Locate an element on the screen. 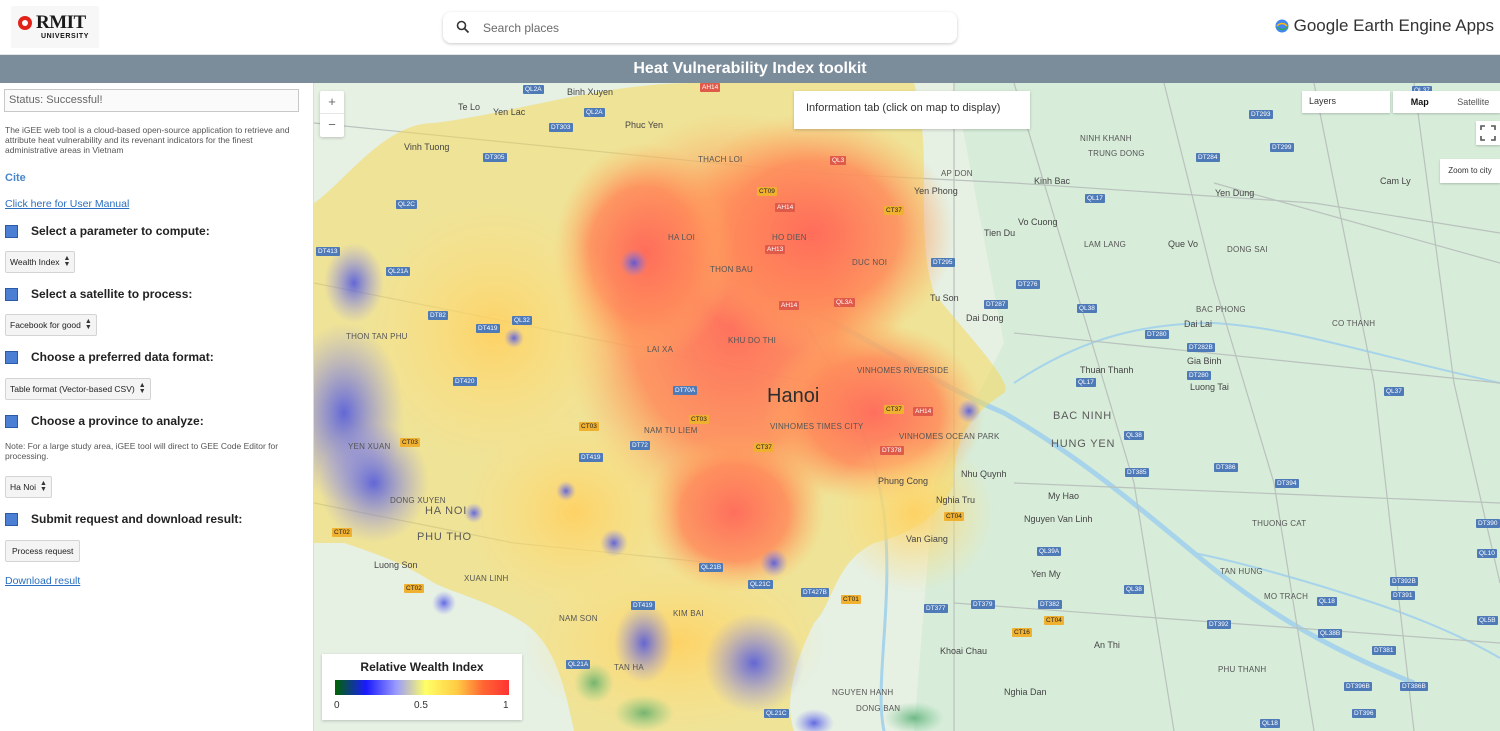  download-result-link: Download result is located at coordinates (42, 581).